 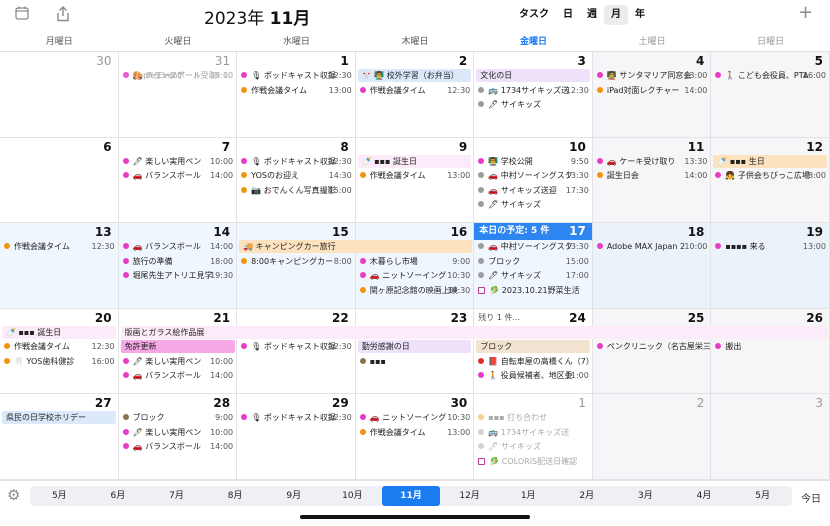 I want to click on calendar-event: 🚶 役員候補者、地区委 11:00, so click(x=533, y=376).